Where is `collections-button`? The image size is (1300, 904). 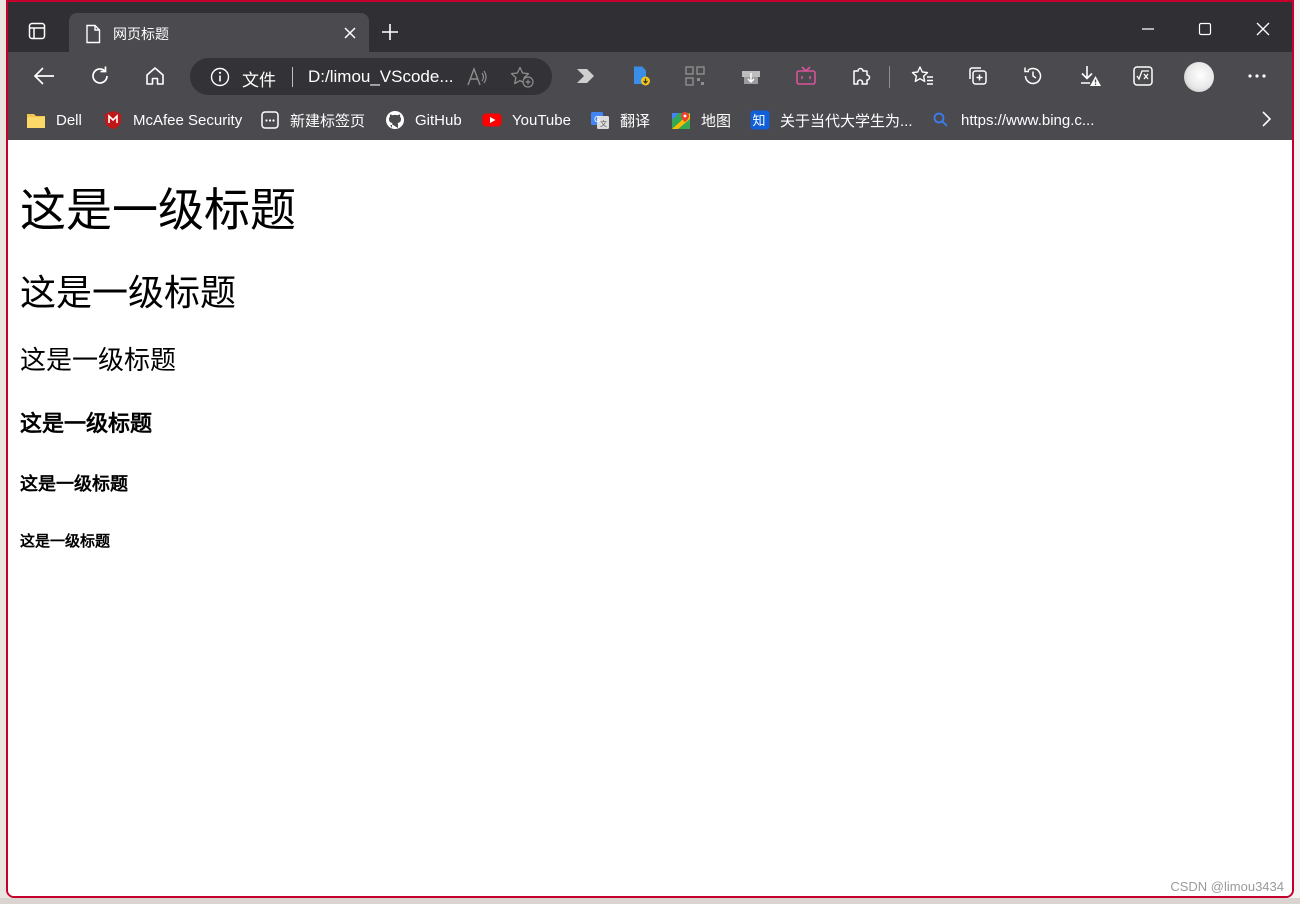
collections-button is located at coordinates (978, 76).